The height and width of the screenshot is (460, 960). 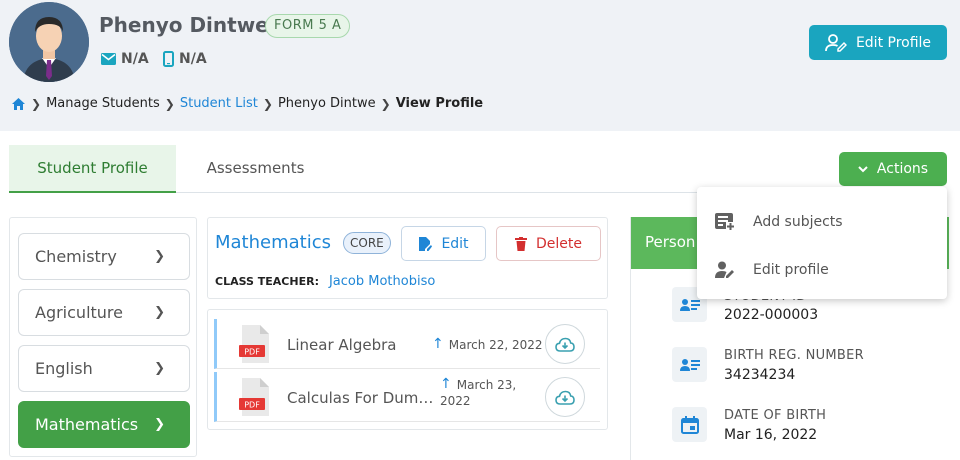 I want to click on breadcrumb-student-list: Student List, so click(x=219, y=103).